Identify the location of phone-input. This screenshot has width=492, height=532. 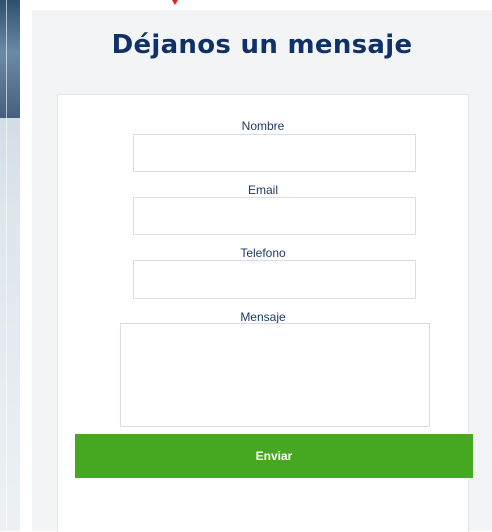
(274, 279).